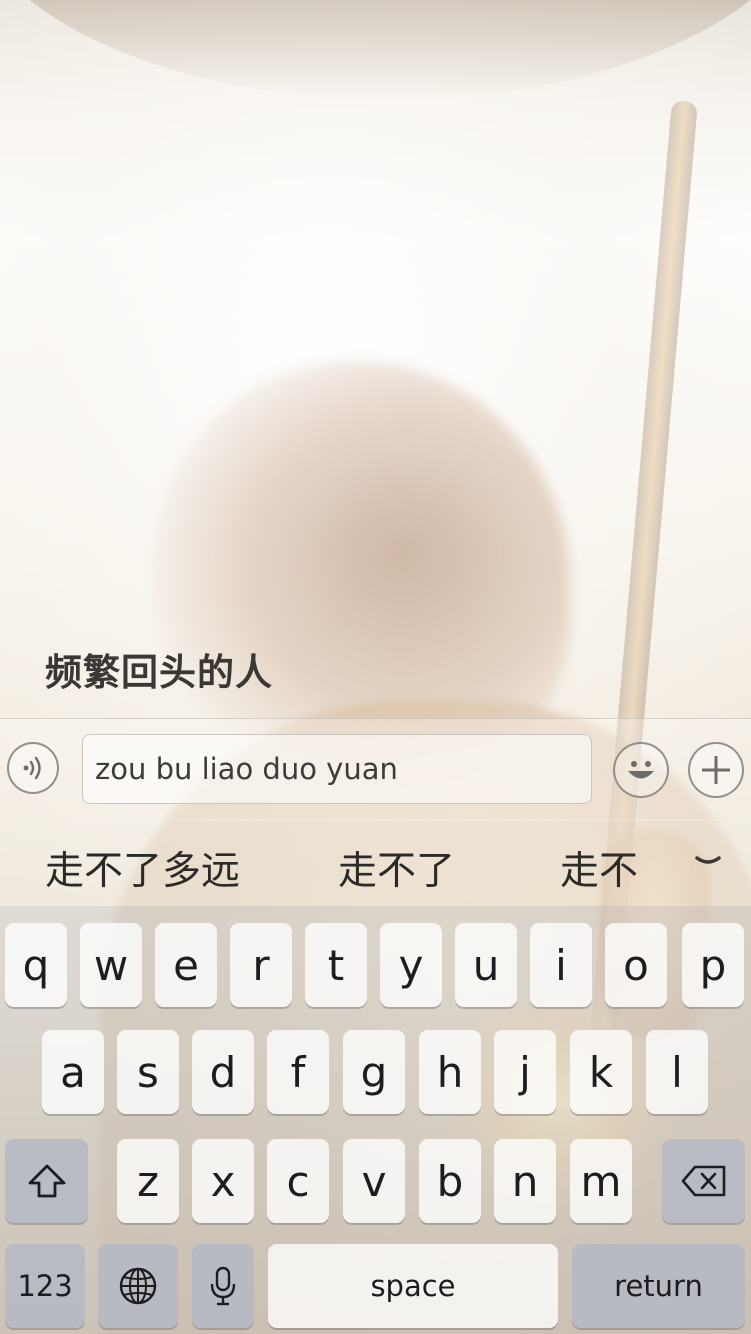 The height and width of the screenshot is (1334, 751). What do you see at coordinates (561, 965) in the screenshot?
I see `key-i: i` at bounding box center [561, 965].